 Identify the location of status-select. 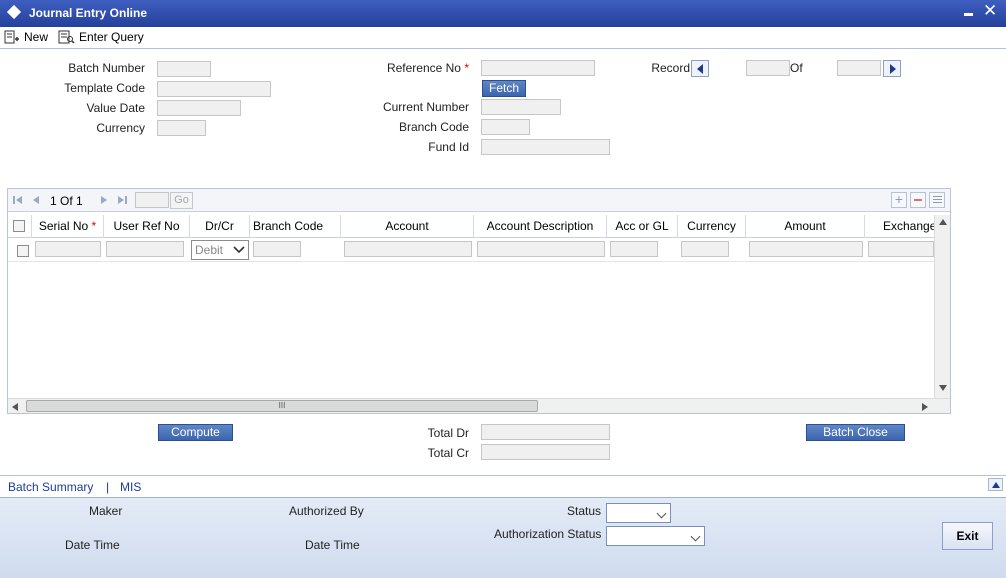
(638, 513).